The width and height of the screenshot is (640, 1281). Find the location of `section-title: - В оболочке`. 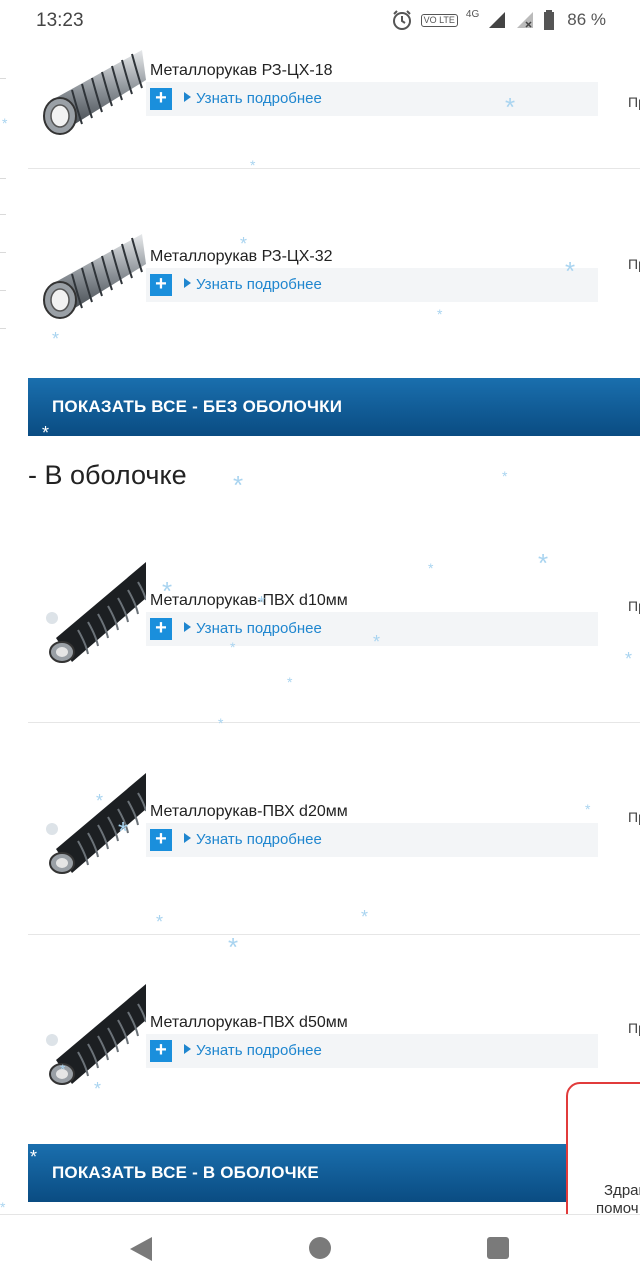

section-title: - В оболочке is located at coordinates (107, 475).